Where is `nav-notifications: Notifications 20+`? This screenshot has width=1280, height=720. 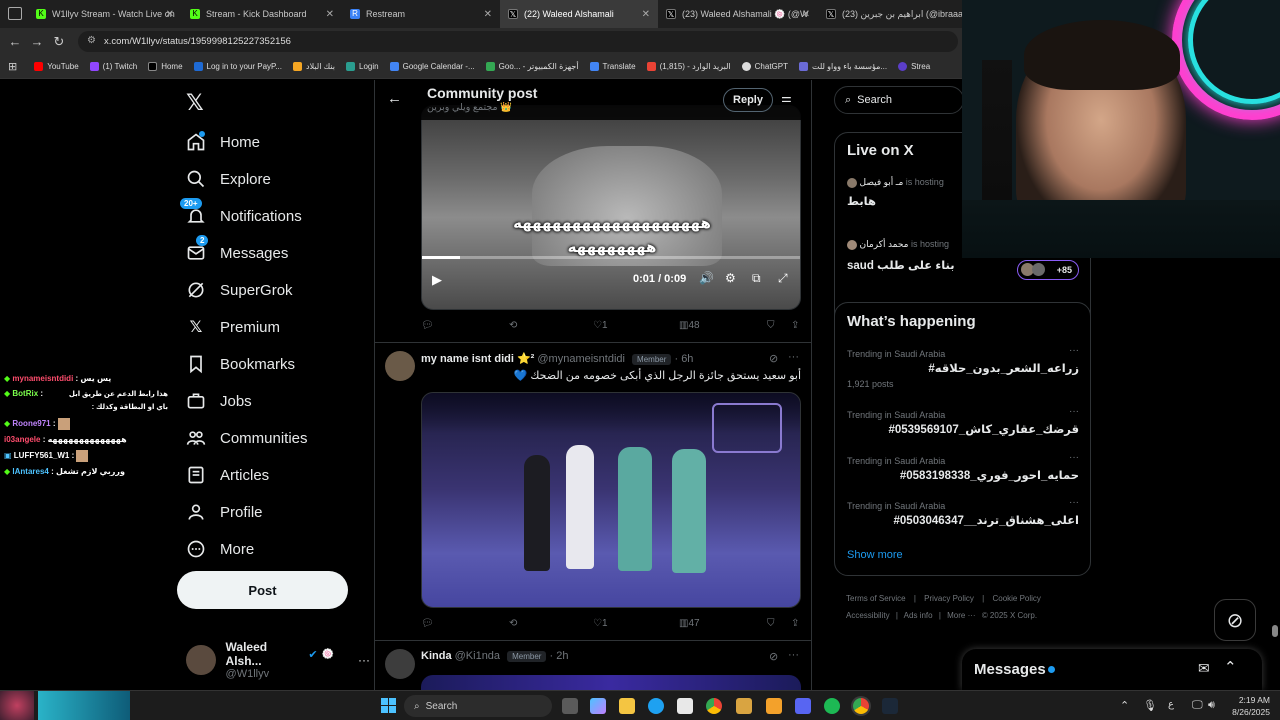 nav-notifications: Notifications 20+ is located at coordinates (241, 212).